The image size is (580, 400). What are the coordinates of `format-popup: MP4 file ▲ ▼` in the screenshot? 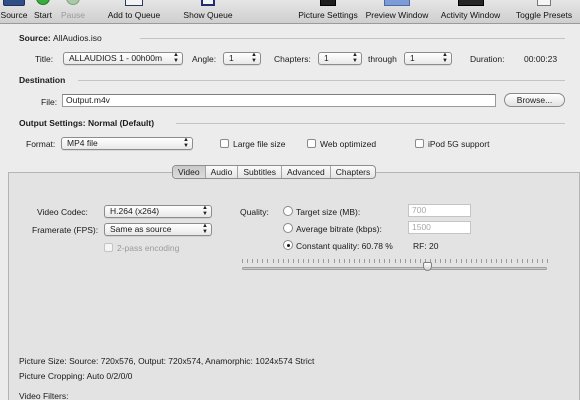 It's located at (127, 143).